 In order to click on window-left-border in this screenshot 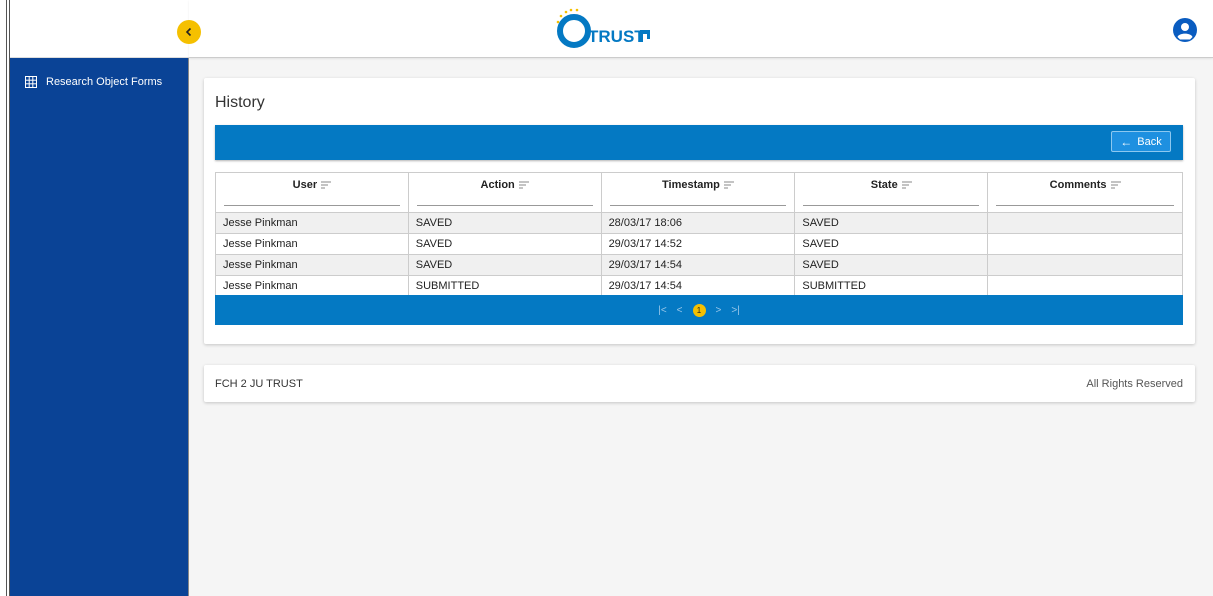, I will do `click(5, 298)`.